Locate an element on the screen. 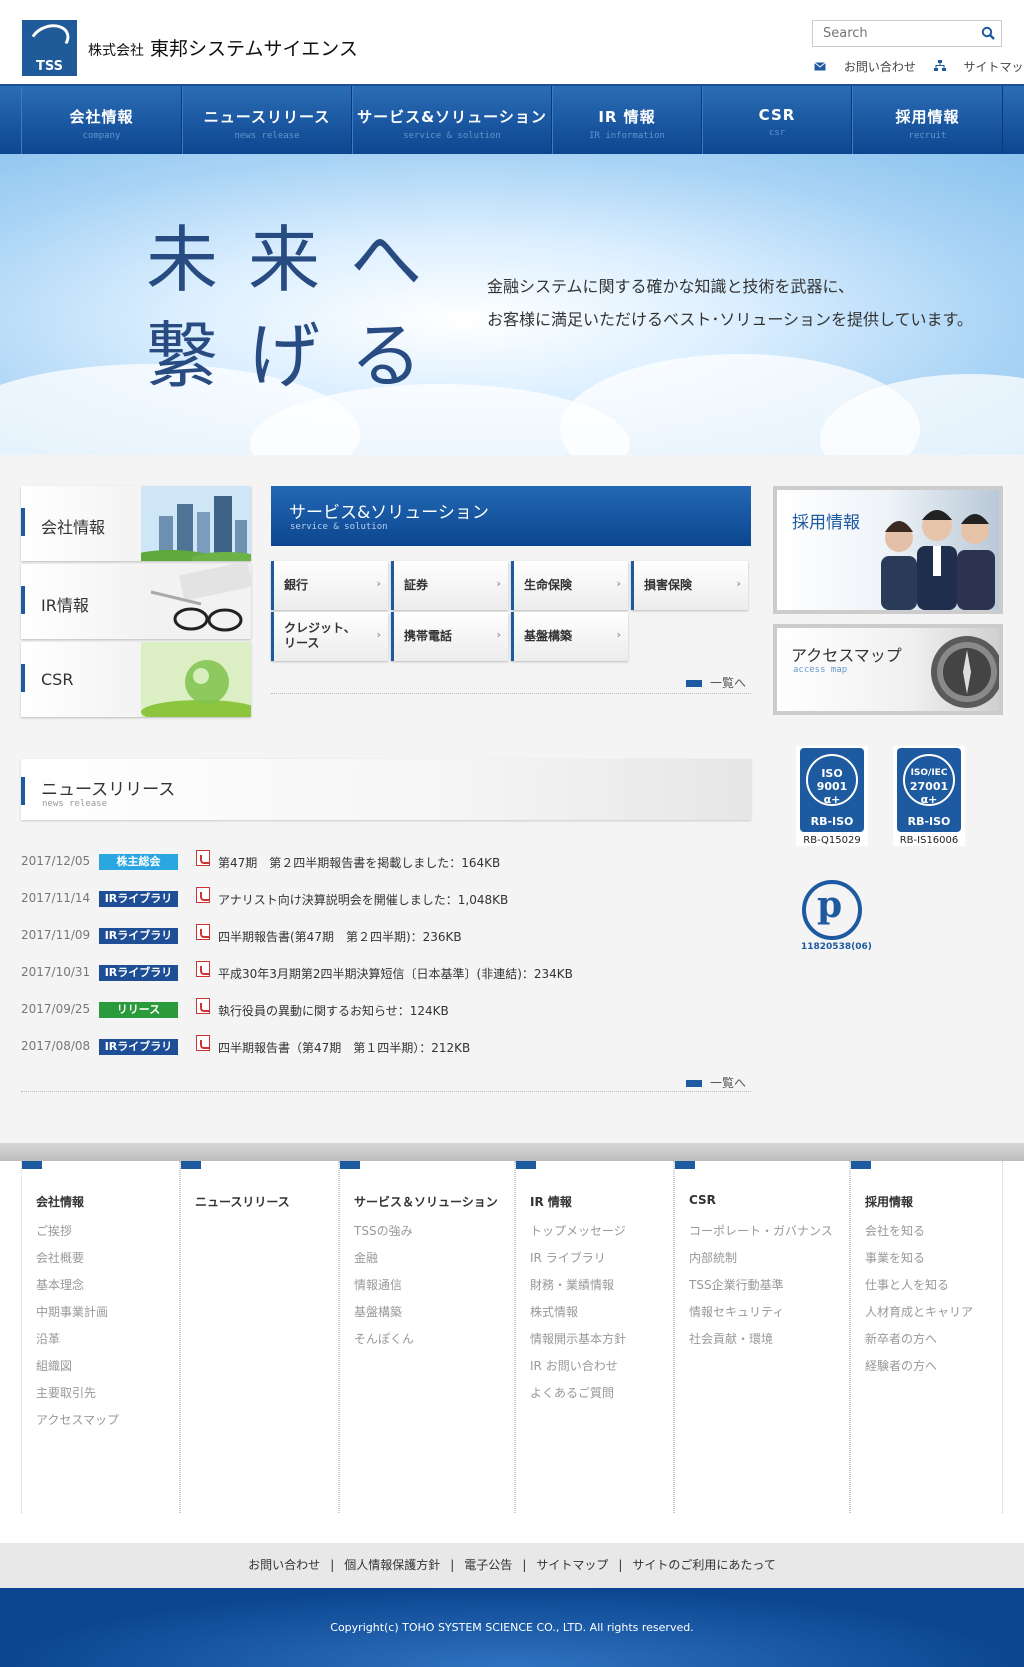 Image resolution: width=1024 pixels, height=1667 pixels. footer-link: 沿革 is located at coordinates (48, 1338).